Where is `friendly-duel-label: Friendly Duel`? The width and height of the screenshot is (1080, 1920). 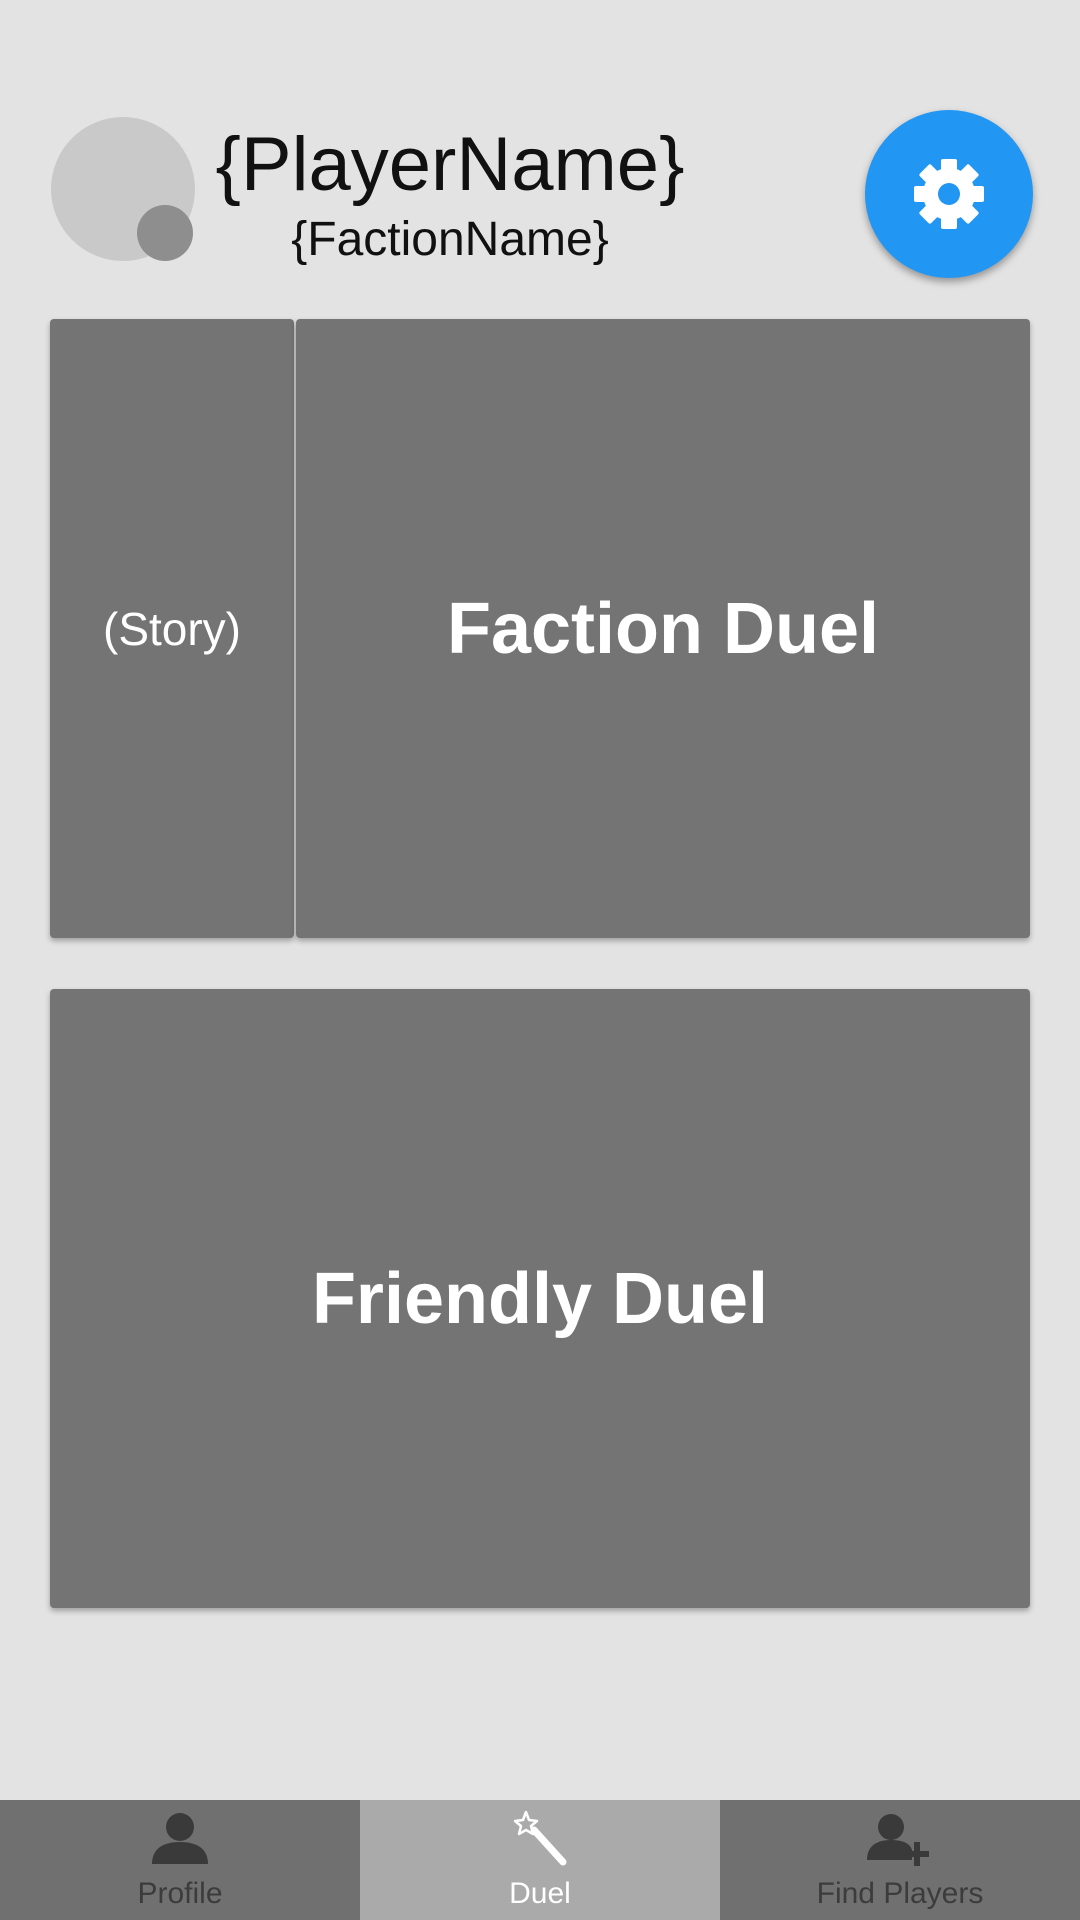 friendly-duel-label: Friendly Duel is located at coordinates (540, 1298).